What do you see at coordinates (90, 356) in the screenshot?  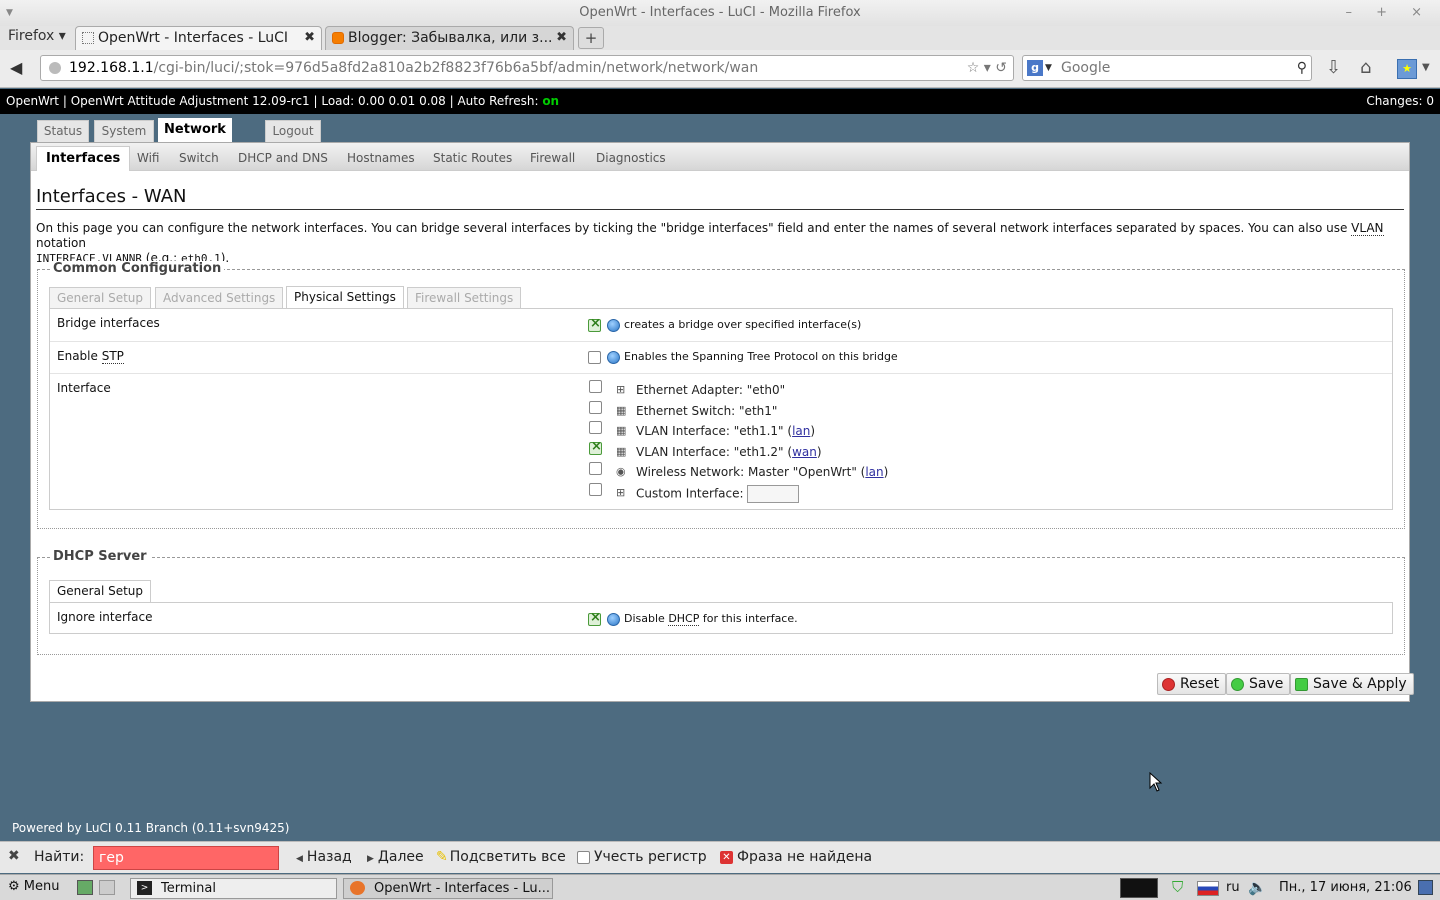 I see `stp-label: Enable STP` at bounding box center [90, 356].